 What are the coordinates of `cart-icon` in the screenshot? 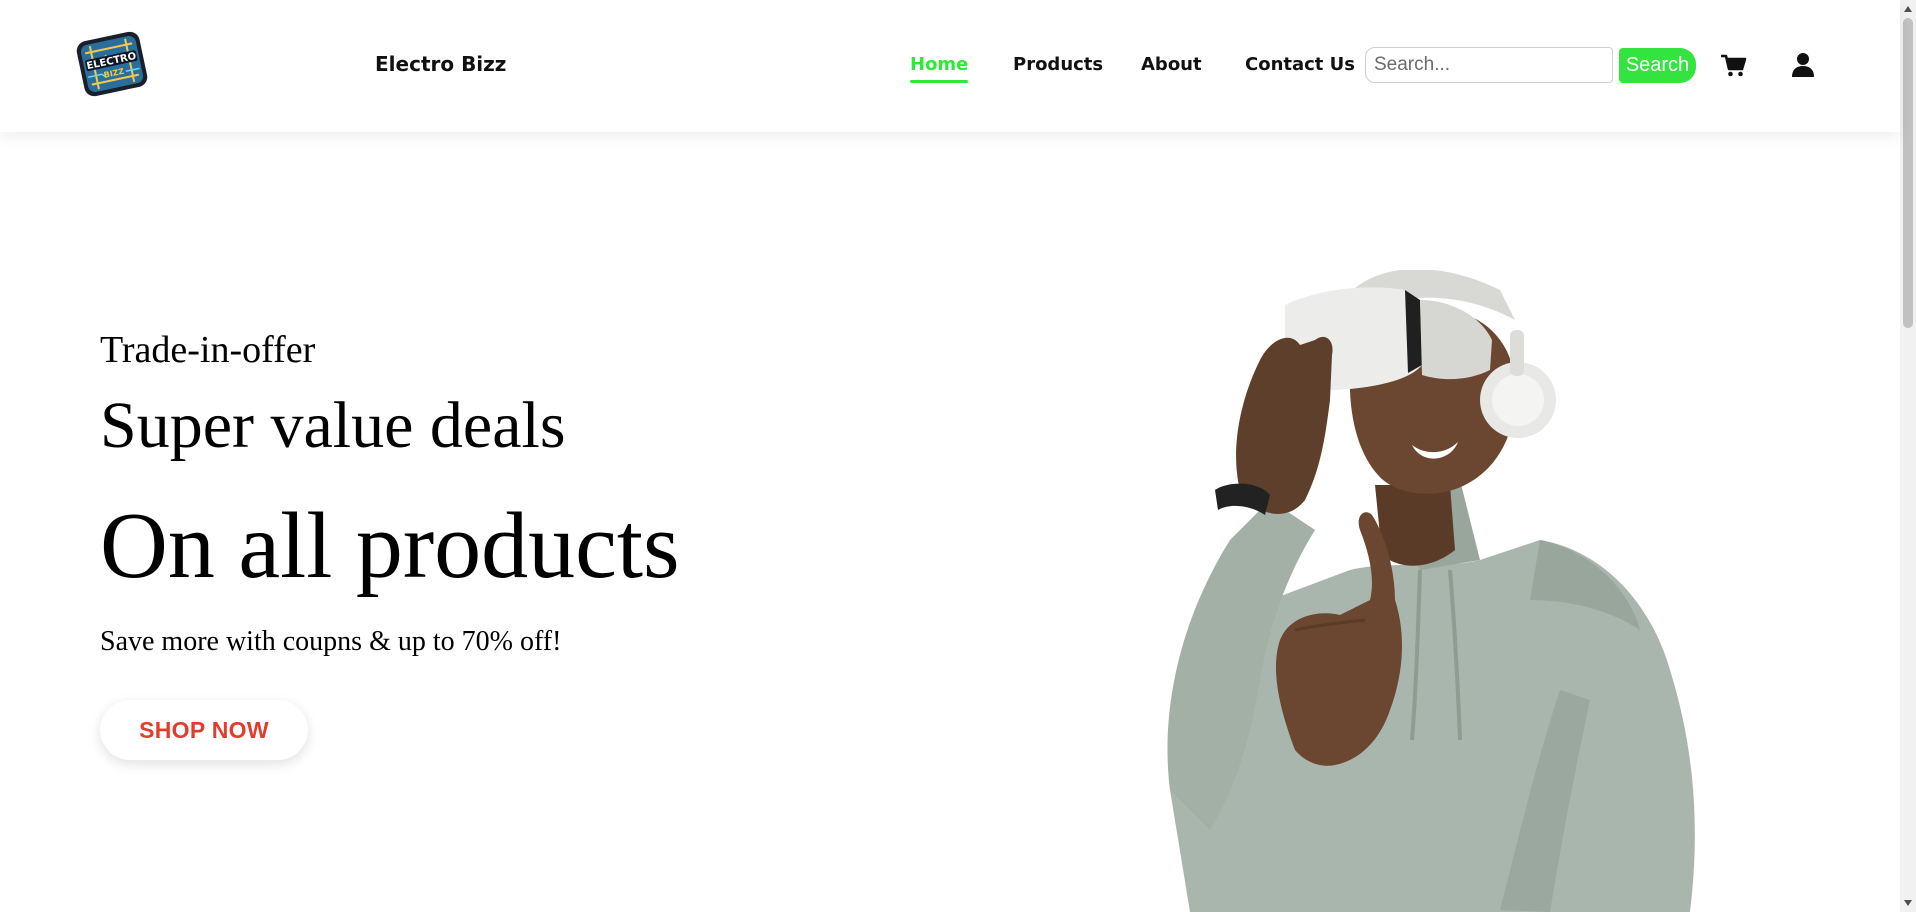 It's located at (1733, 65).